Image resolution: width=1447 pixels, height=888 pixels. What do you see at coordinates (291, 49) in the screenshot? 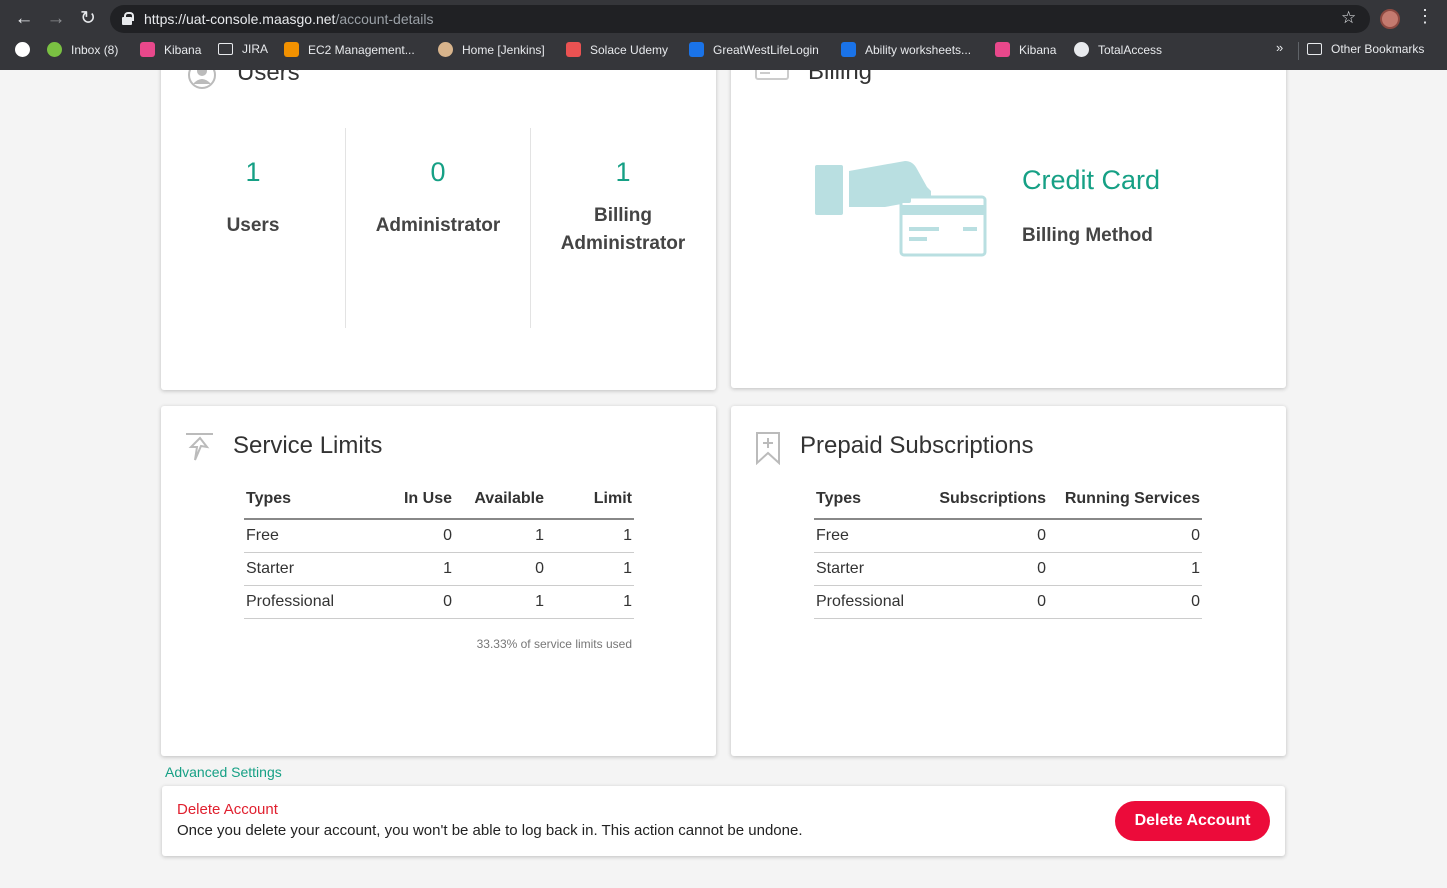
I see `aws-icon` at bounding box center [291, 49].